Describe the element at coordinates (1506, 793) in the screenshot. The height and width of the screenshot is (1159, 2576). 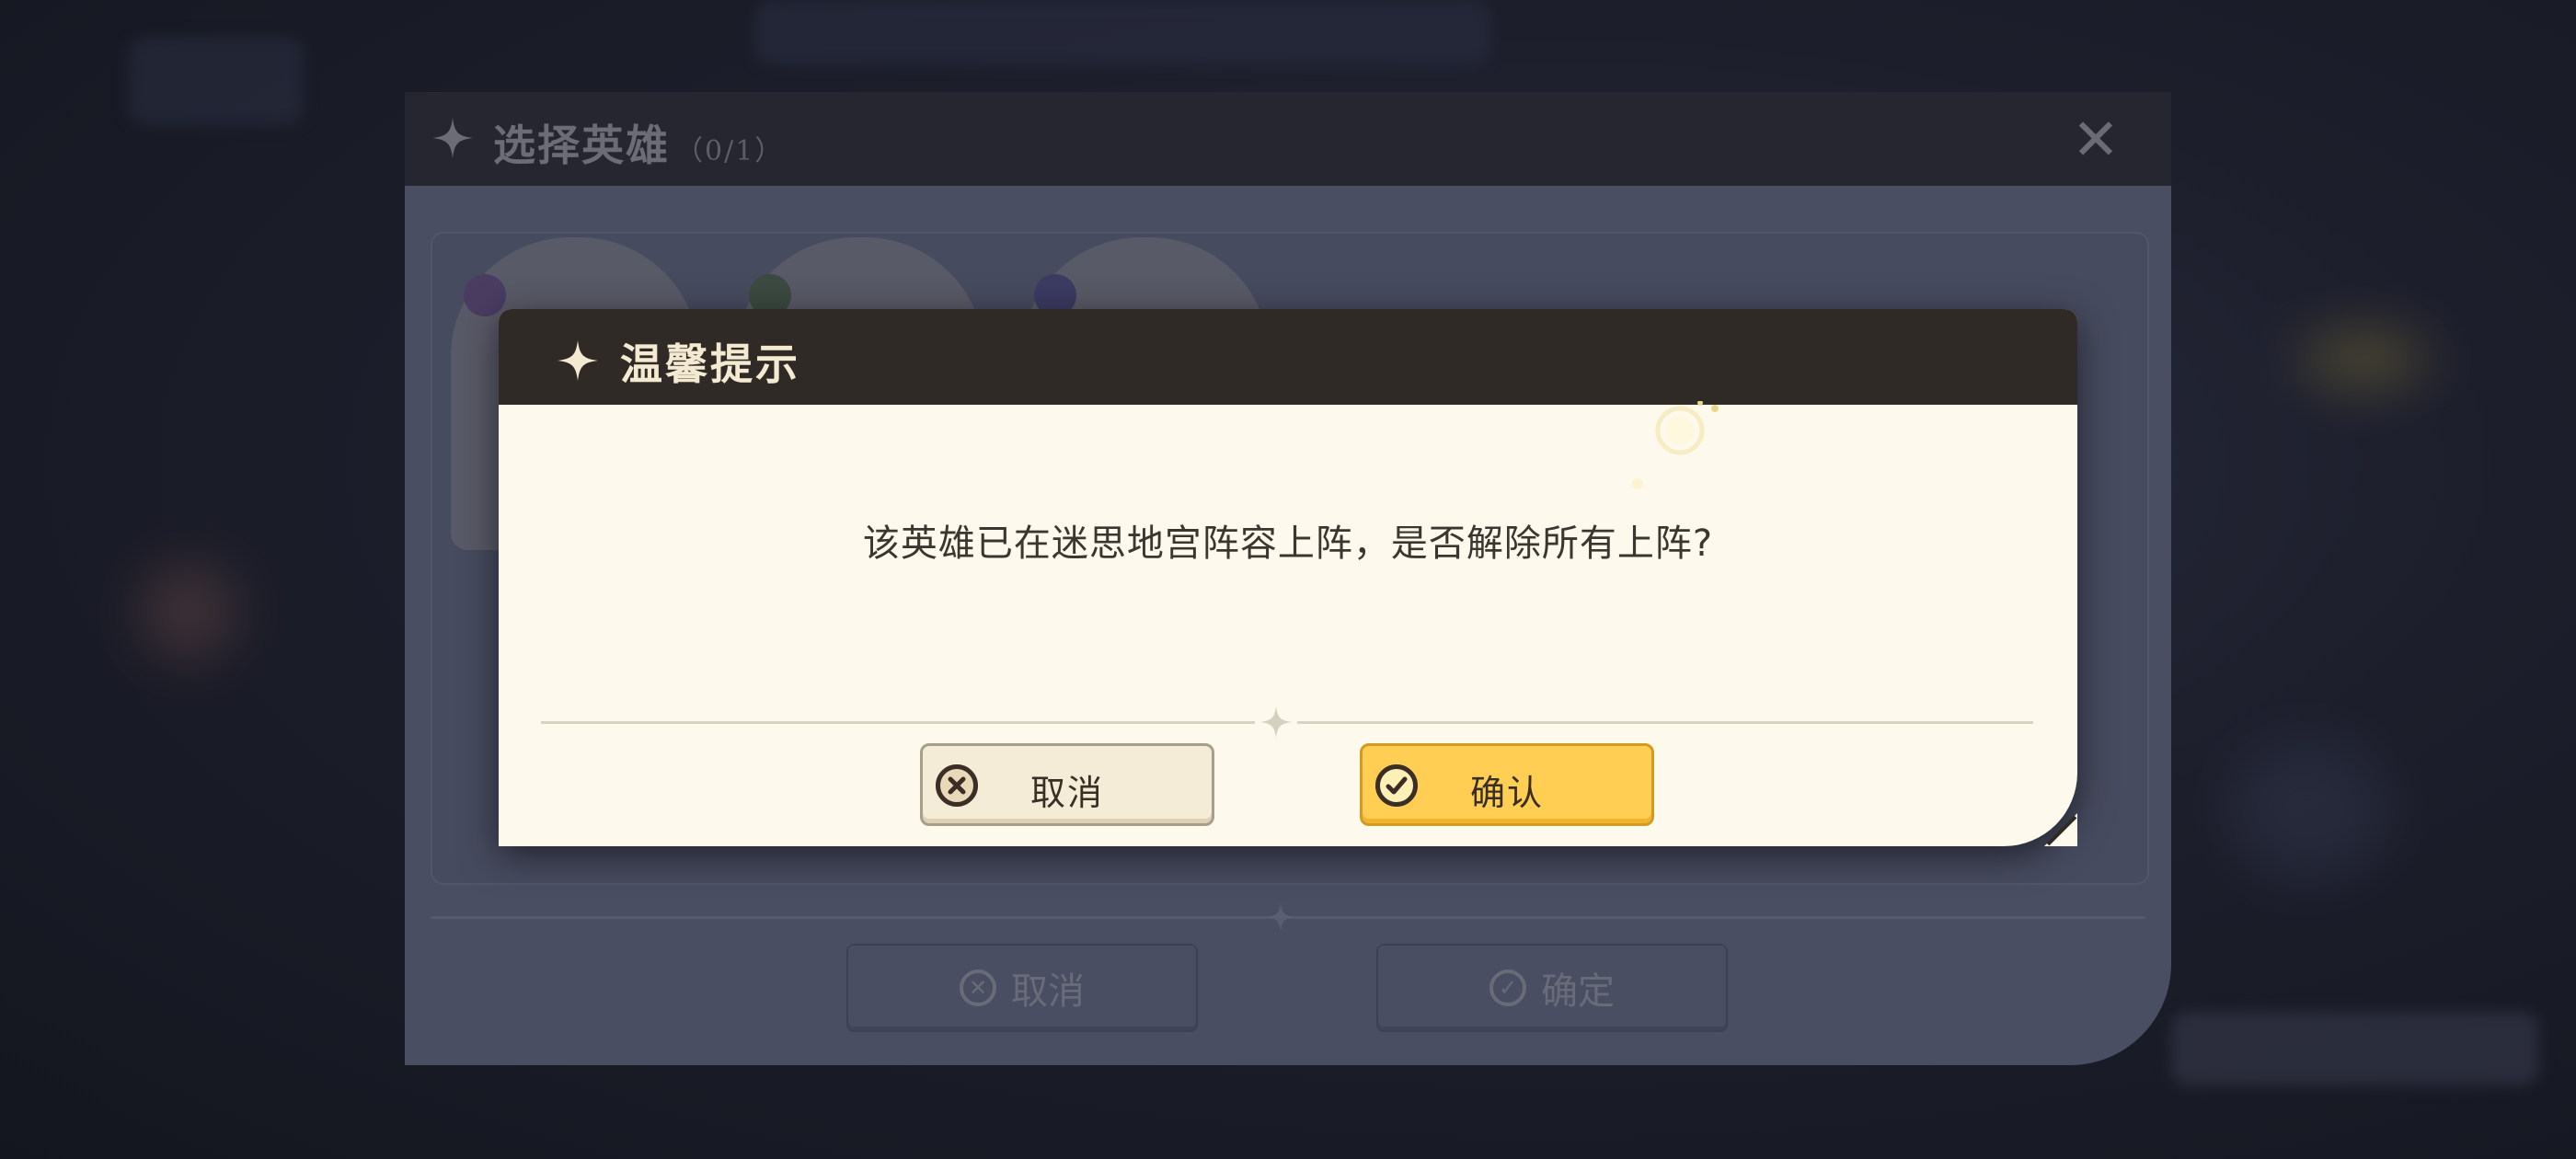
I see `confirm-button-label: 确认` at that location.